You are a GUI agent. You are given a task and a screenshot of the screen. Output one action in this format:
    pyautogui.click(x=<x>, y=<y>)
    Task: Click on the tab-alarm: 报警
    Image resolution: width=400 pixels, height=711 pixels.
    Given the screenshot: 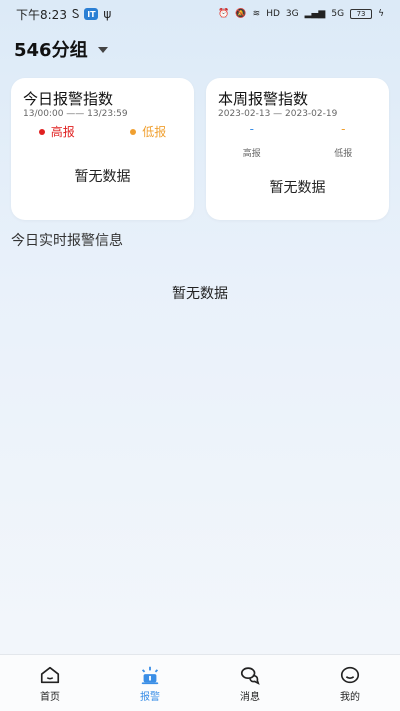 What is the action you would take?
    pyautogui.click(x=150, y=683)
    